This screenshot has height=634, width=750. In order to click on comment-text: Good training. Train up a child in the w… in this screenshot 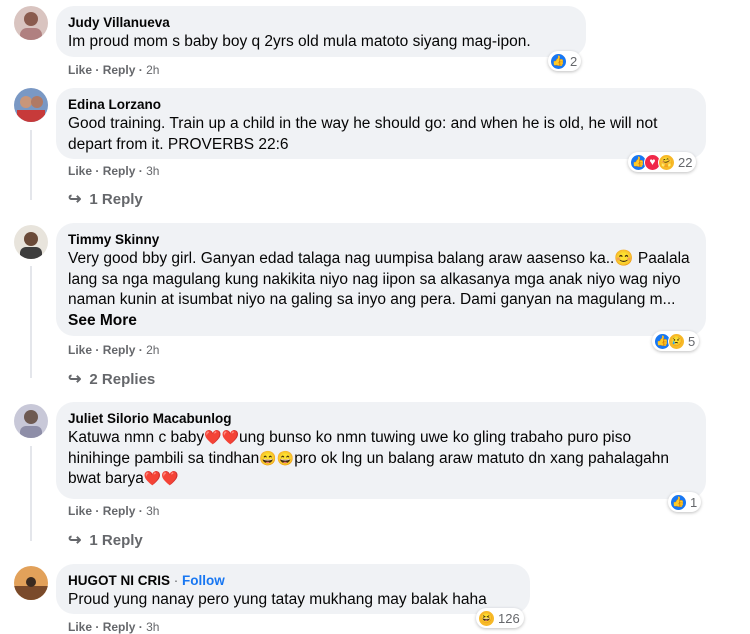, I will do `click(363, 134)`.